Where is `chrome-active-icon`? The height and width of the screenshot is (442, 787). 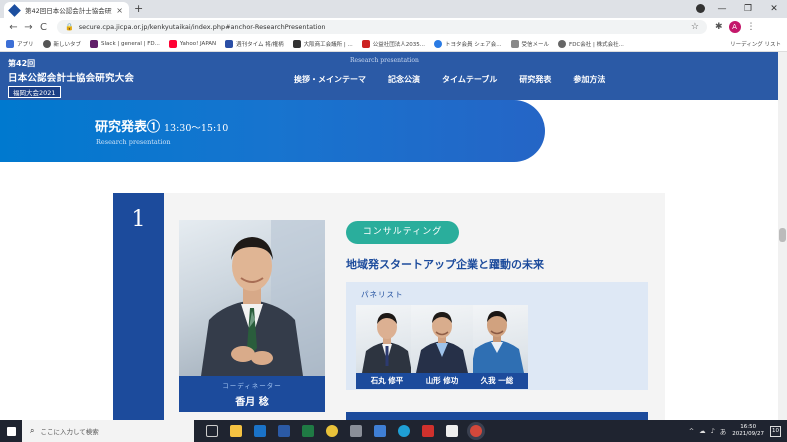 chrome-active-icon is located at coordinates (476, 431).